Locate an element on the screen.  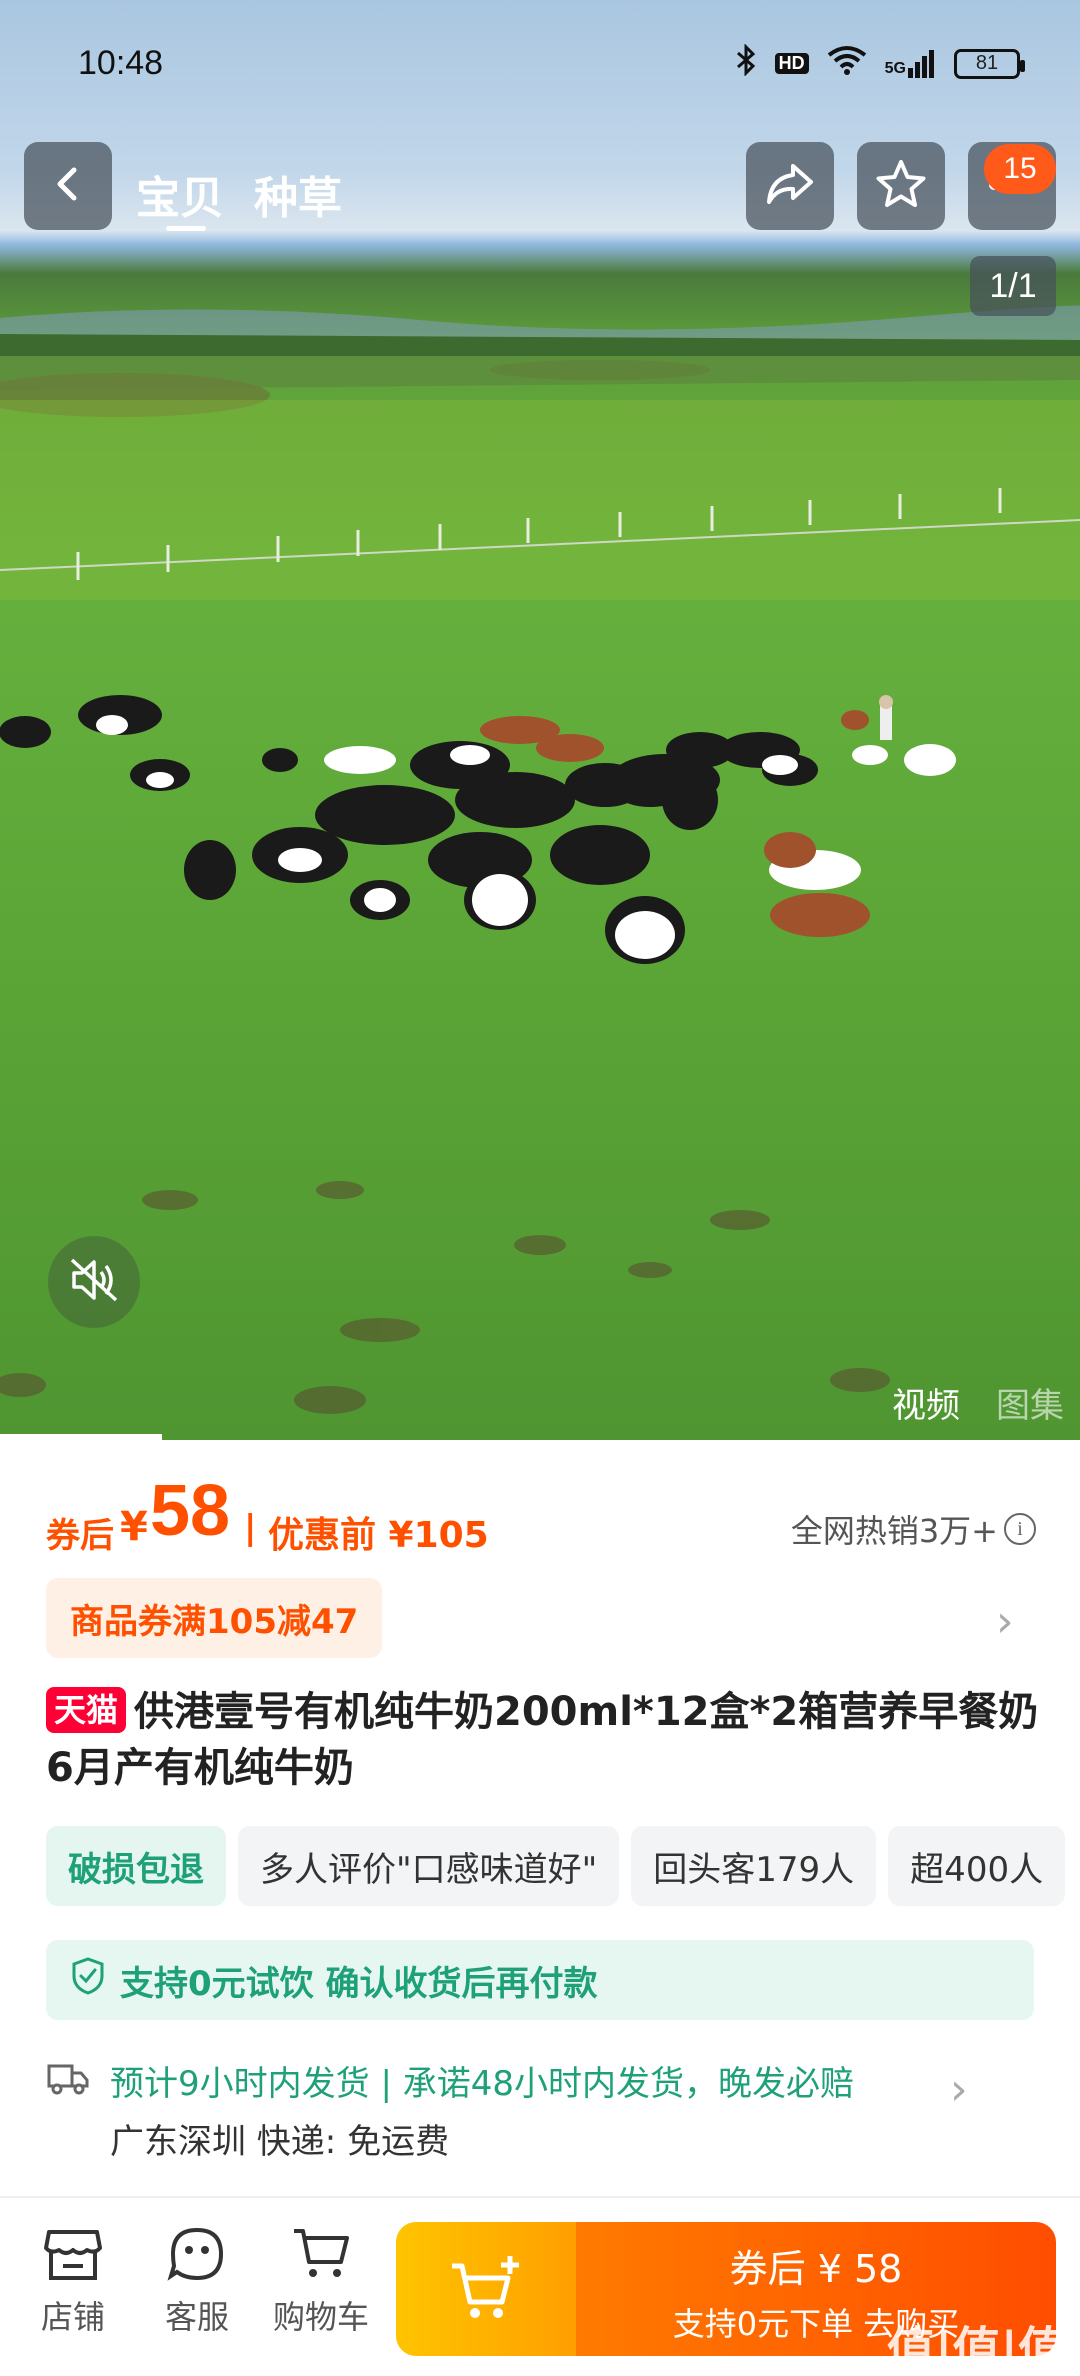
tab-zhongcao: 种草 is located at coordinates (298, 194).